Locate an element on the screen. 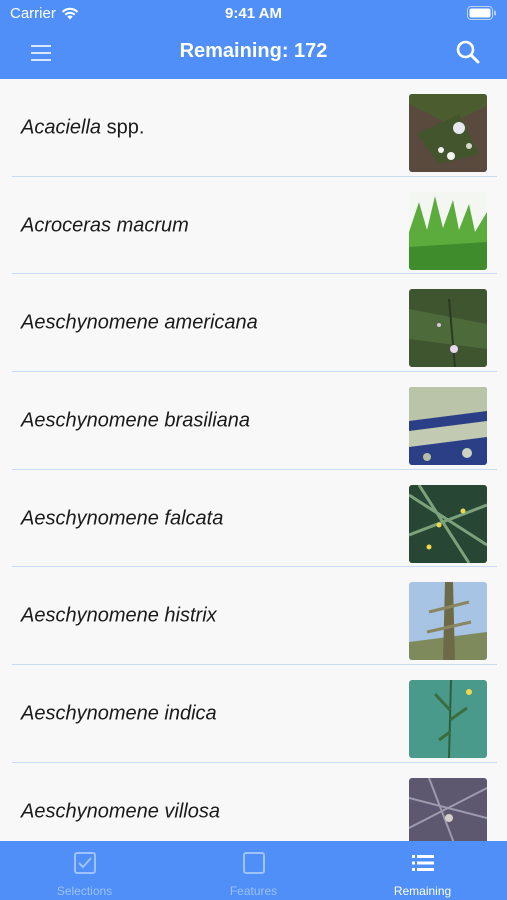 This screenshot has width=507, height=900. nav-bar: Remaining: 172 is located at coordinates (253, 53).